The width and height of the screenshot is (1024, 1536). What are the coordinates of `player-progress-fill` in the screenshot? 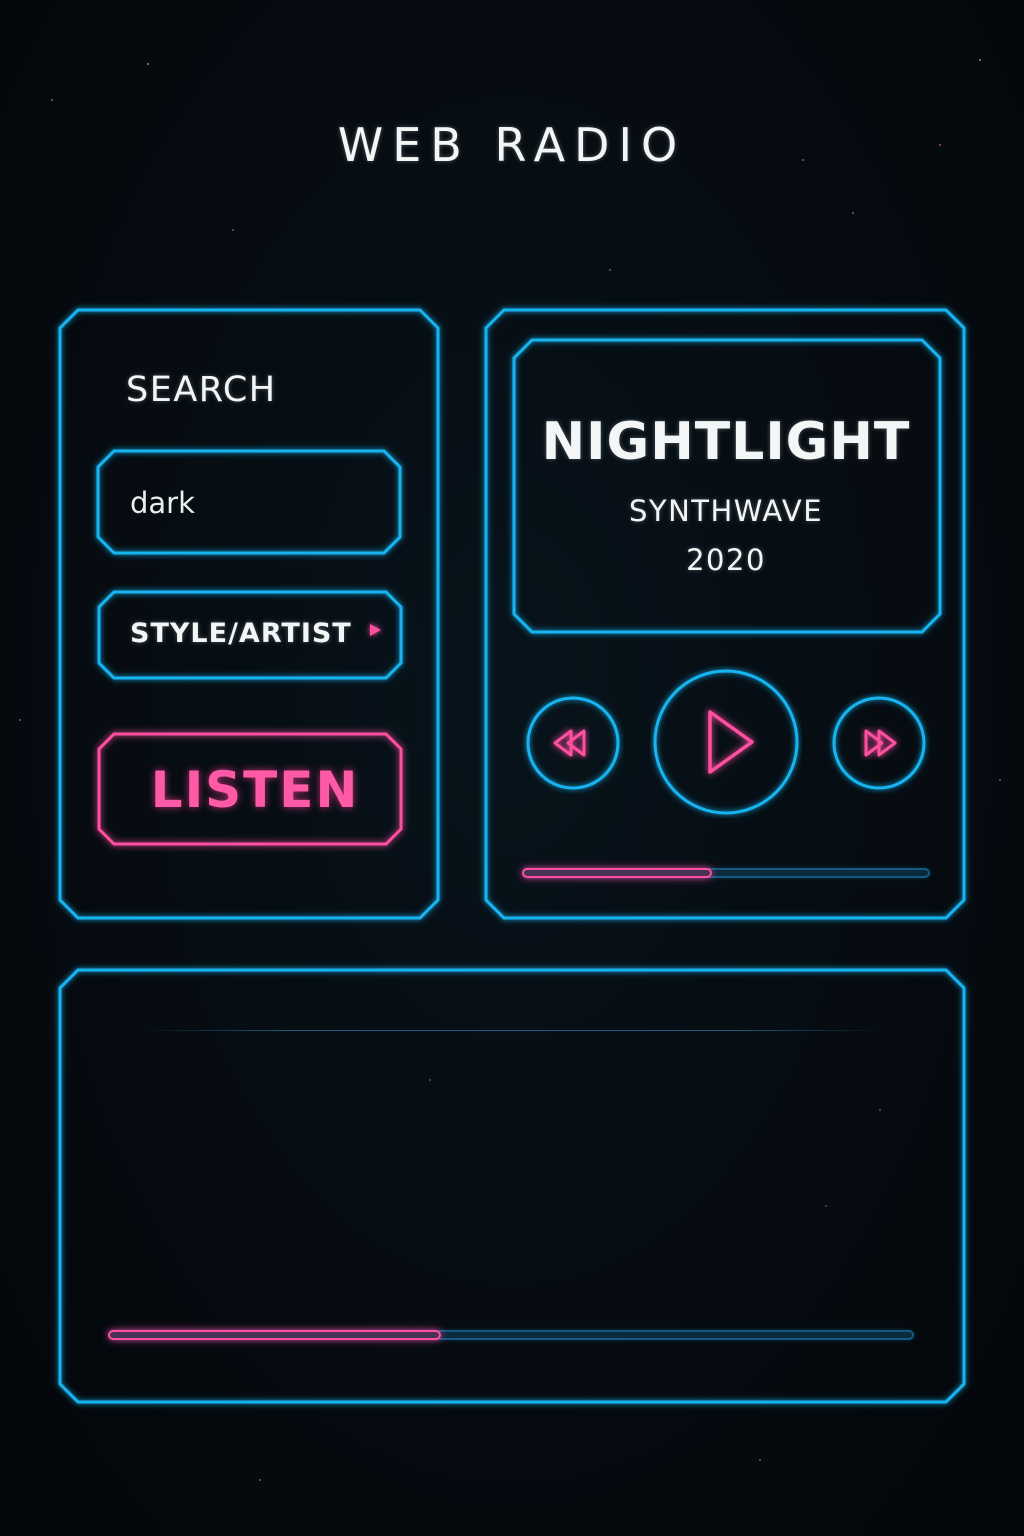 It's located at (617, 873).